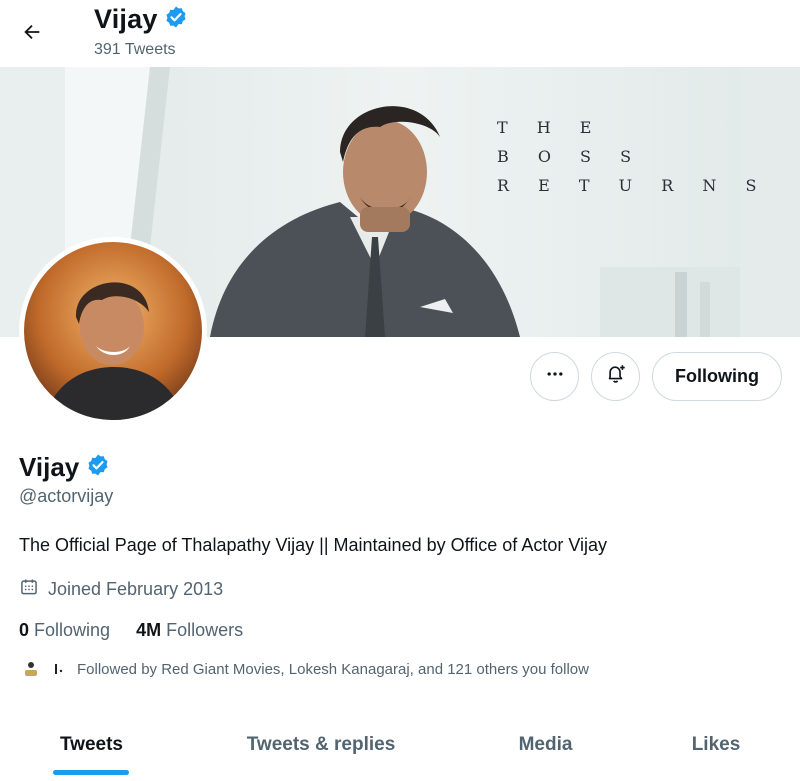 The image size is (800, 781). I want to click on followers-count-link: 4M Followers, so click(189, 630).